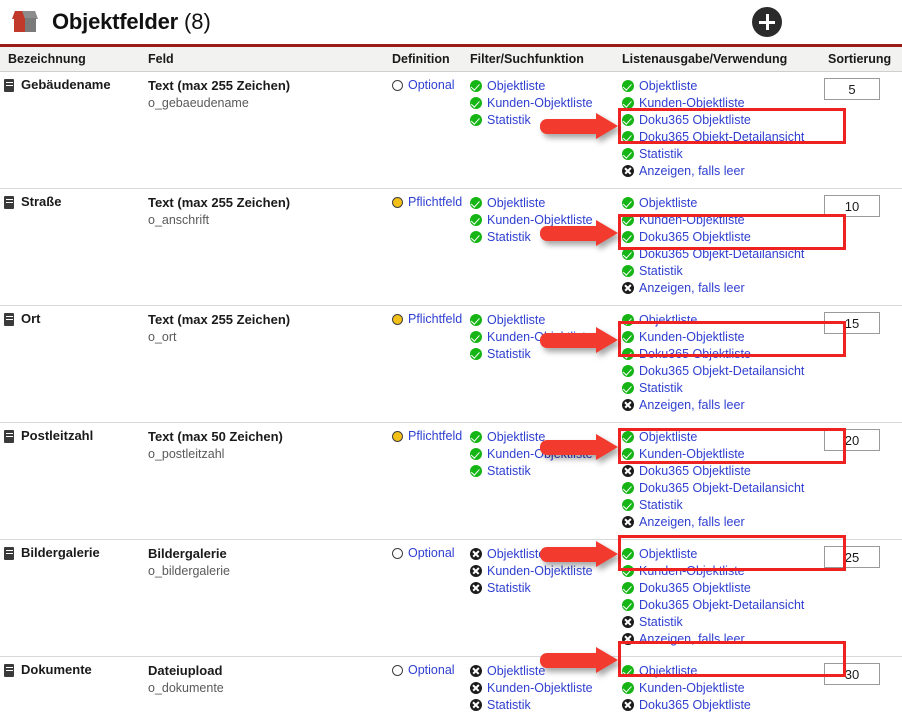  I want to click on field-name: Ort, so click(31, 319).